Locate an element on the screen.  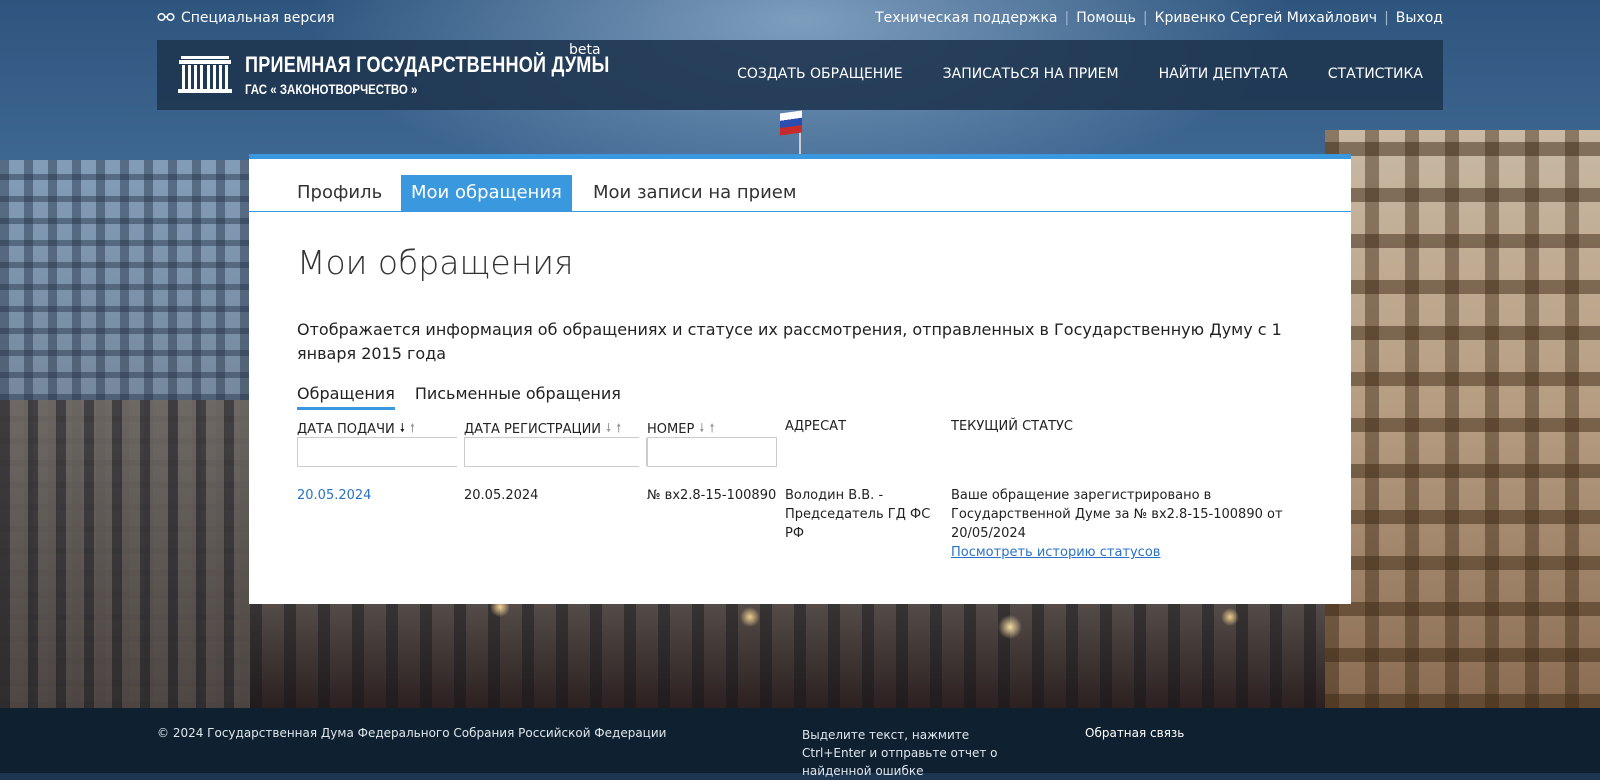
russian-flag is located at coordinates (791, 123).